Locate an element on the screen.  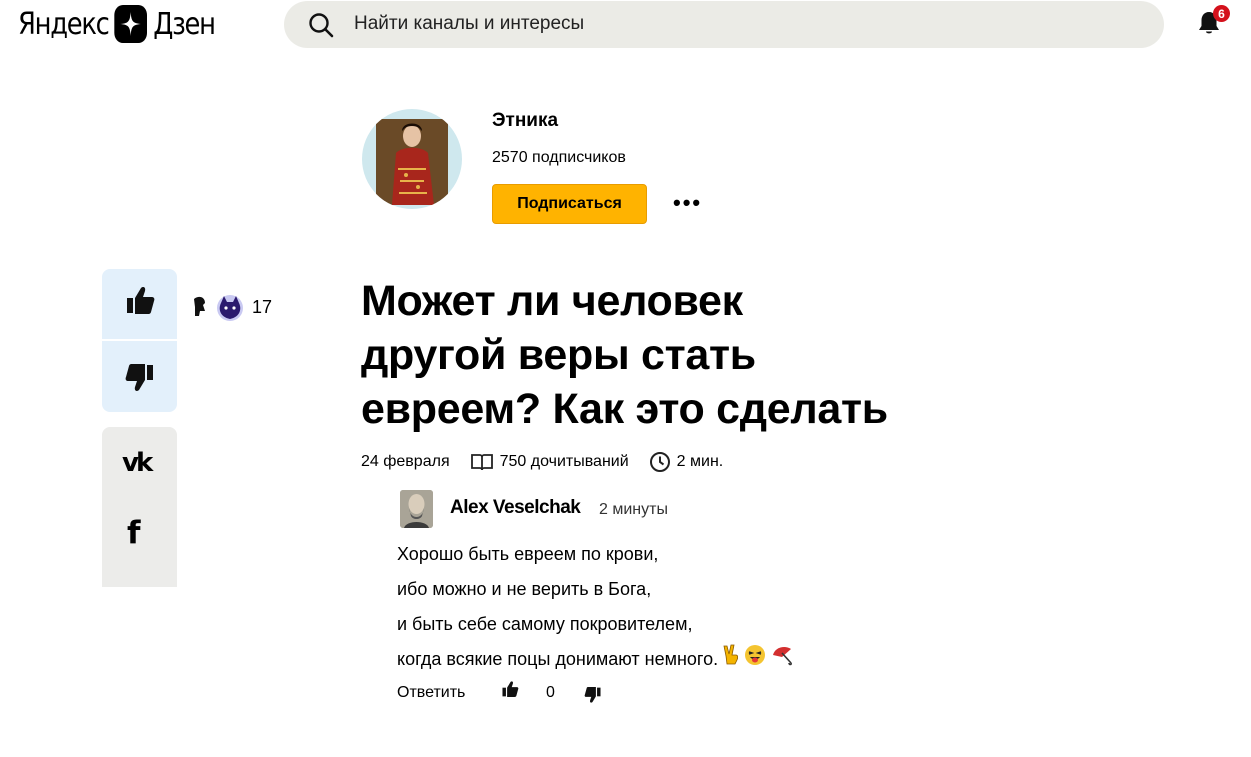
like-count: 17 is located at coordinates (262, 307).